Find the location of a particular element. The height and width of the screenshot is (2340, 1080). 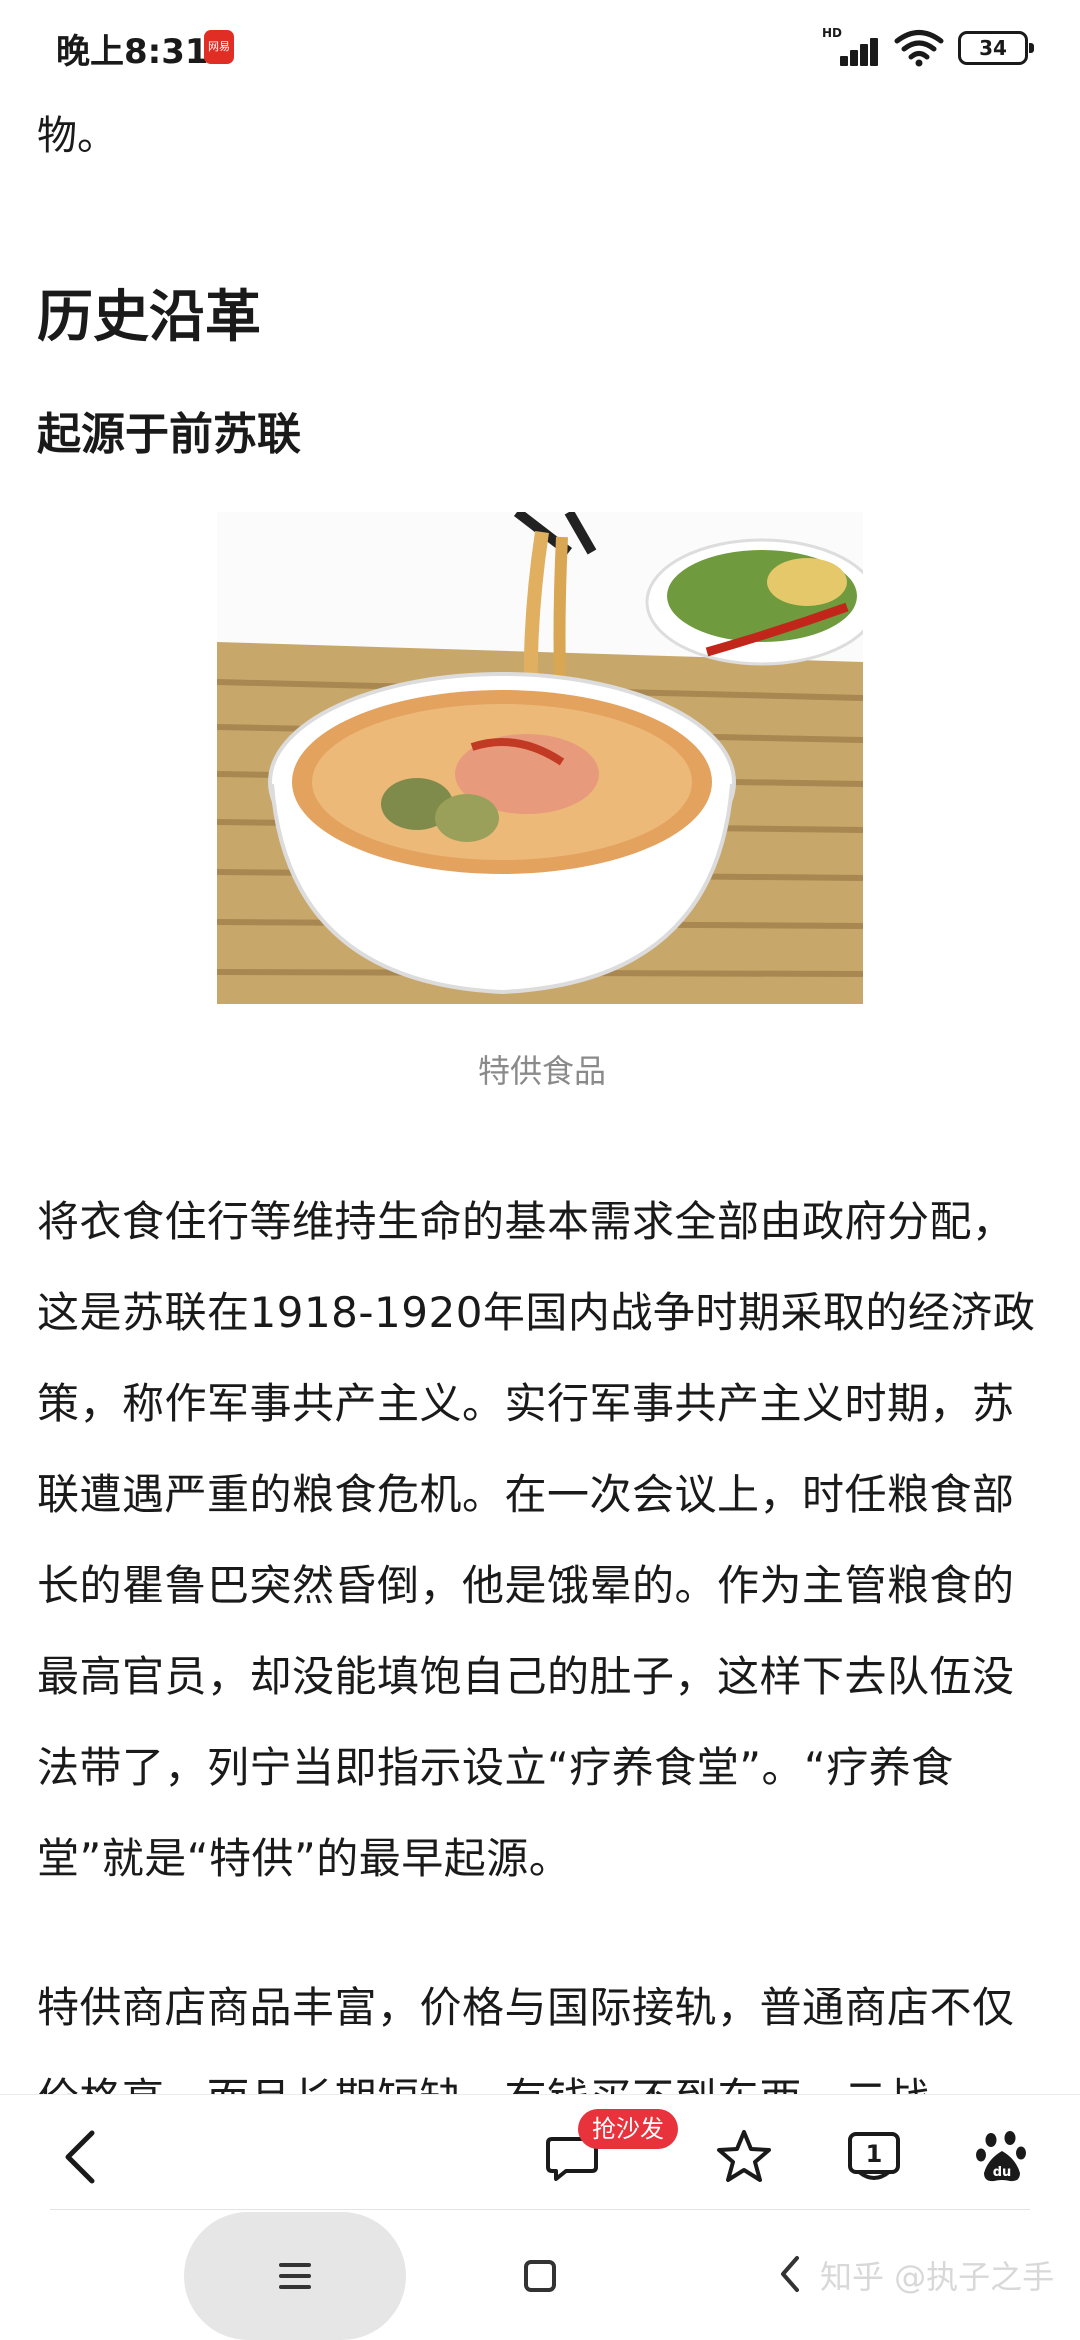

read-count: 1 is located at coordinates (874, 2154).